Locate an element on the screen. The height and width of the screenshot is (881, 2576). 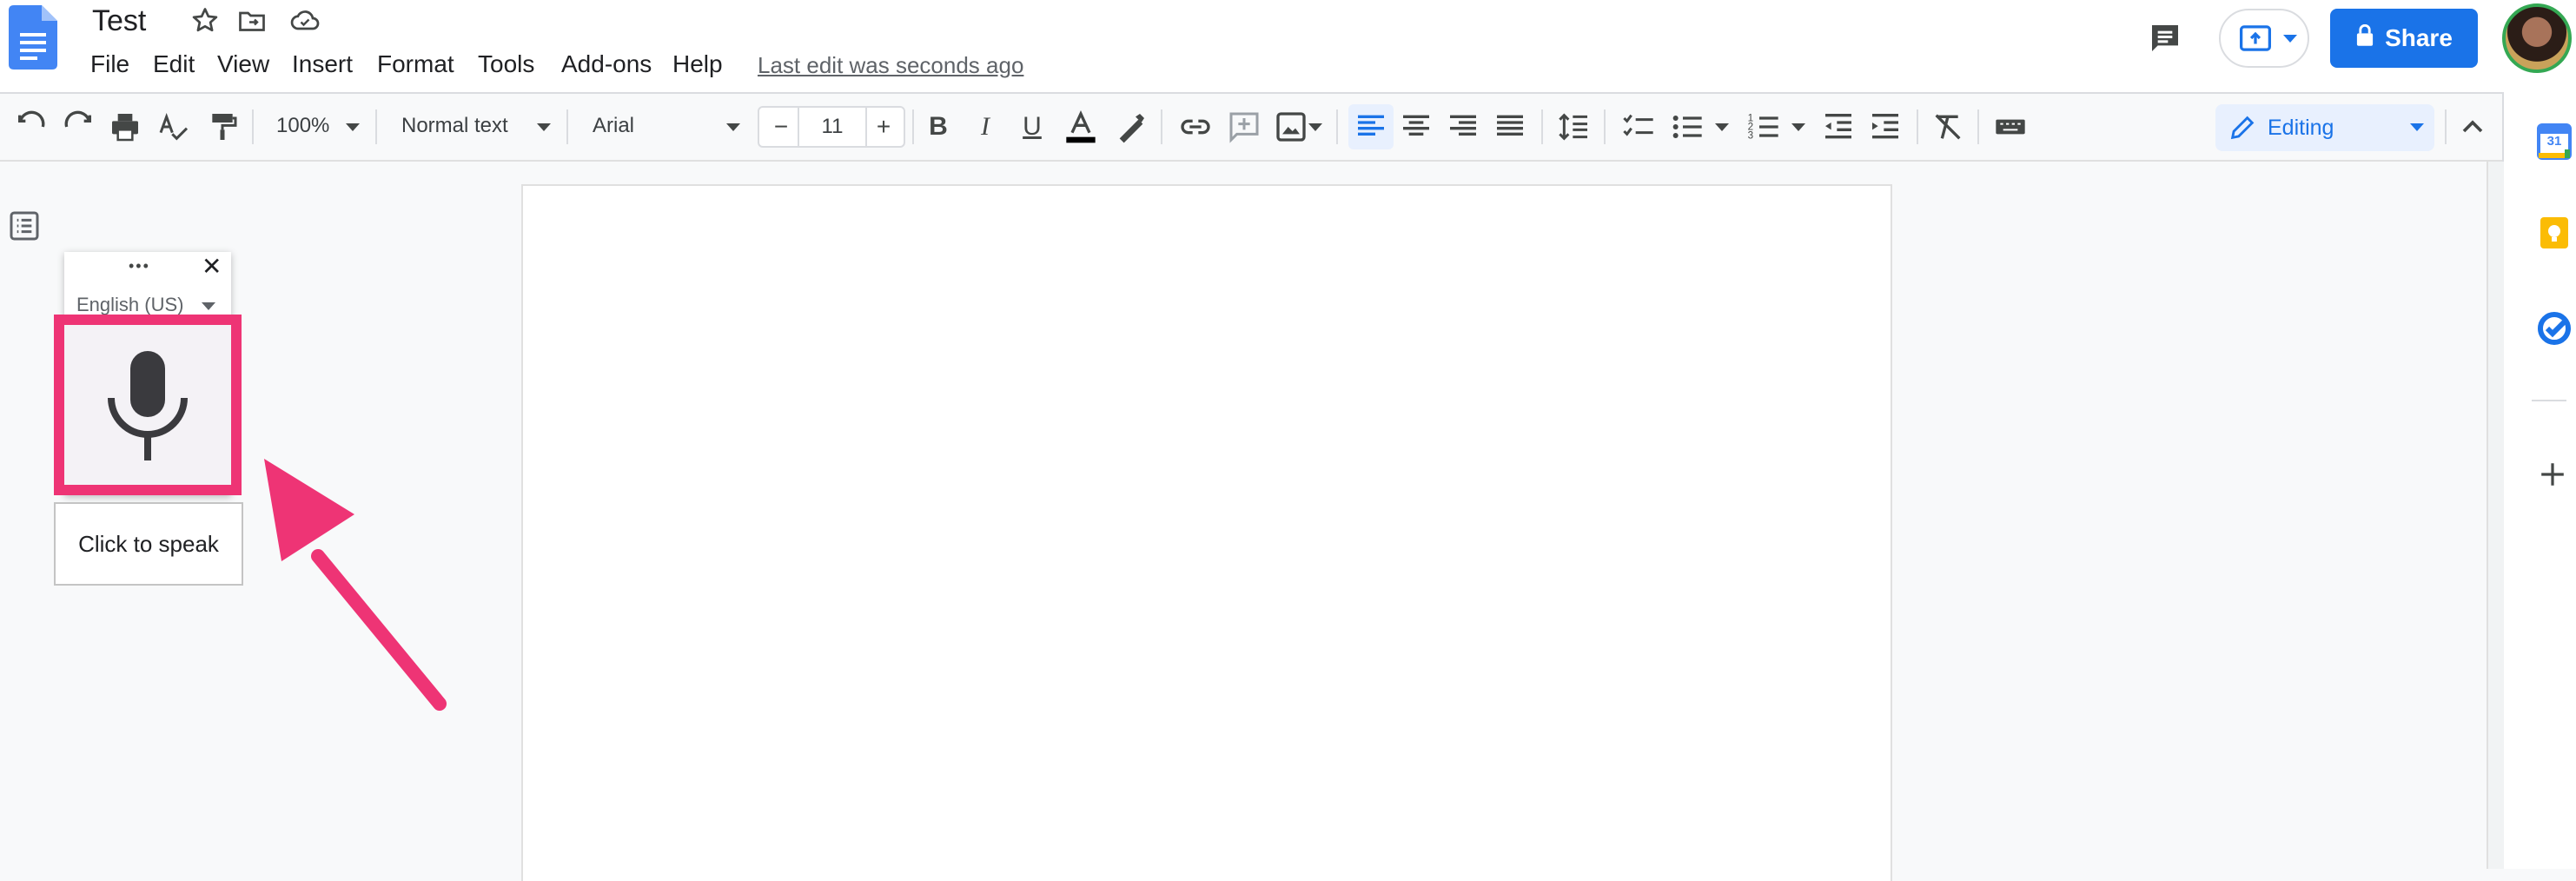
menu-insert: Insert is located at coordinates (322, 64).